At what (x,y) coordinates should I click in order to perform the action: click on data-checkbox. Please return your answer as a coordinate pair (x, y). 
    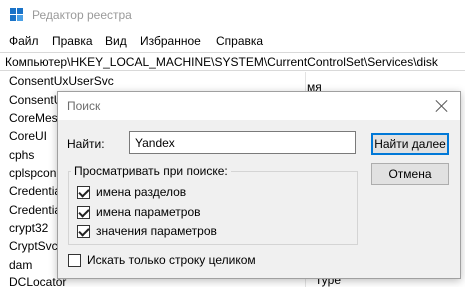
    Looking at the image, I should click on (83, 231).